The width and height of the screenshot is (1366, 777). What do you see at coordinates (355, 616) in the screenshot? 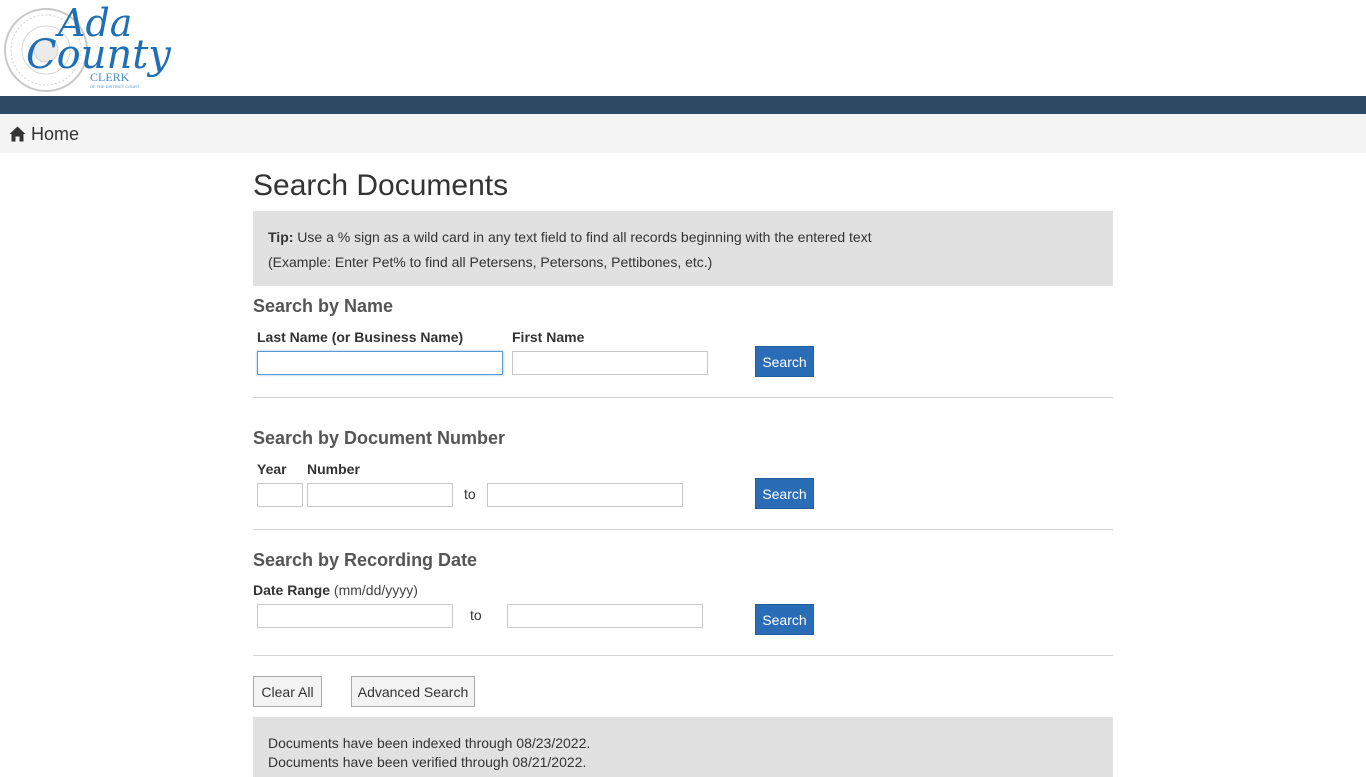
I see `date-from-input` at bounding box center [355, 616].